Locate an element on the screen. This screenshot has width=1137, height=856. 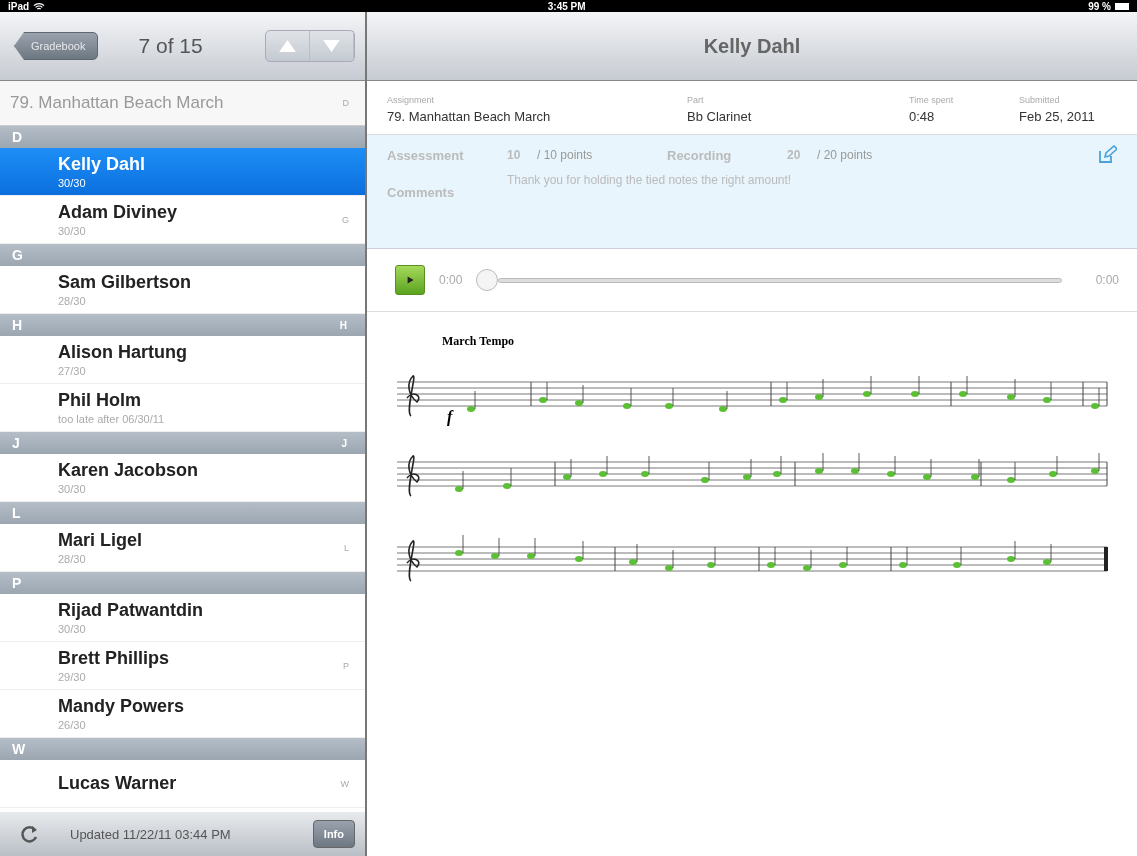
student-row: Kelly Dahl 30/30 is located at coordinates (182, 172).